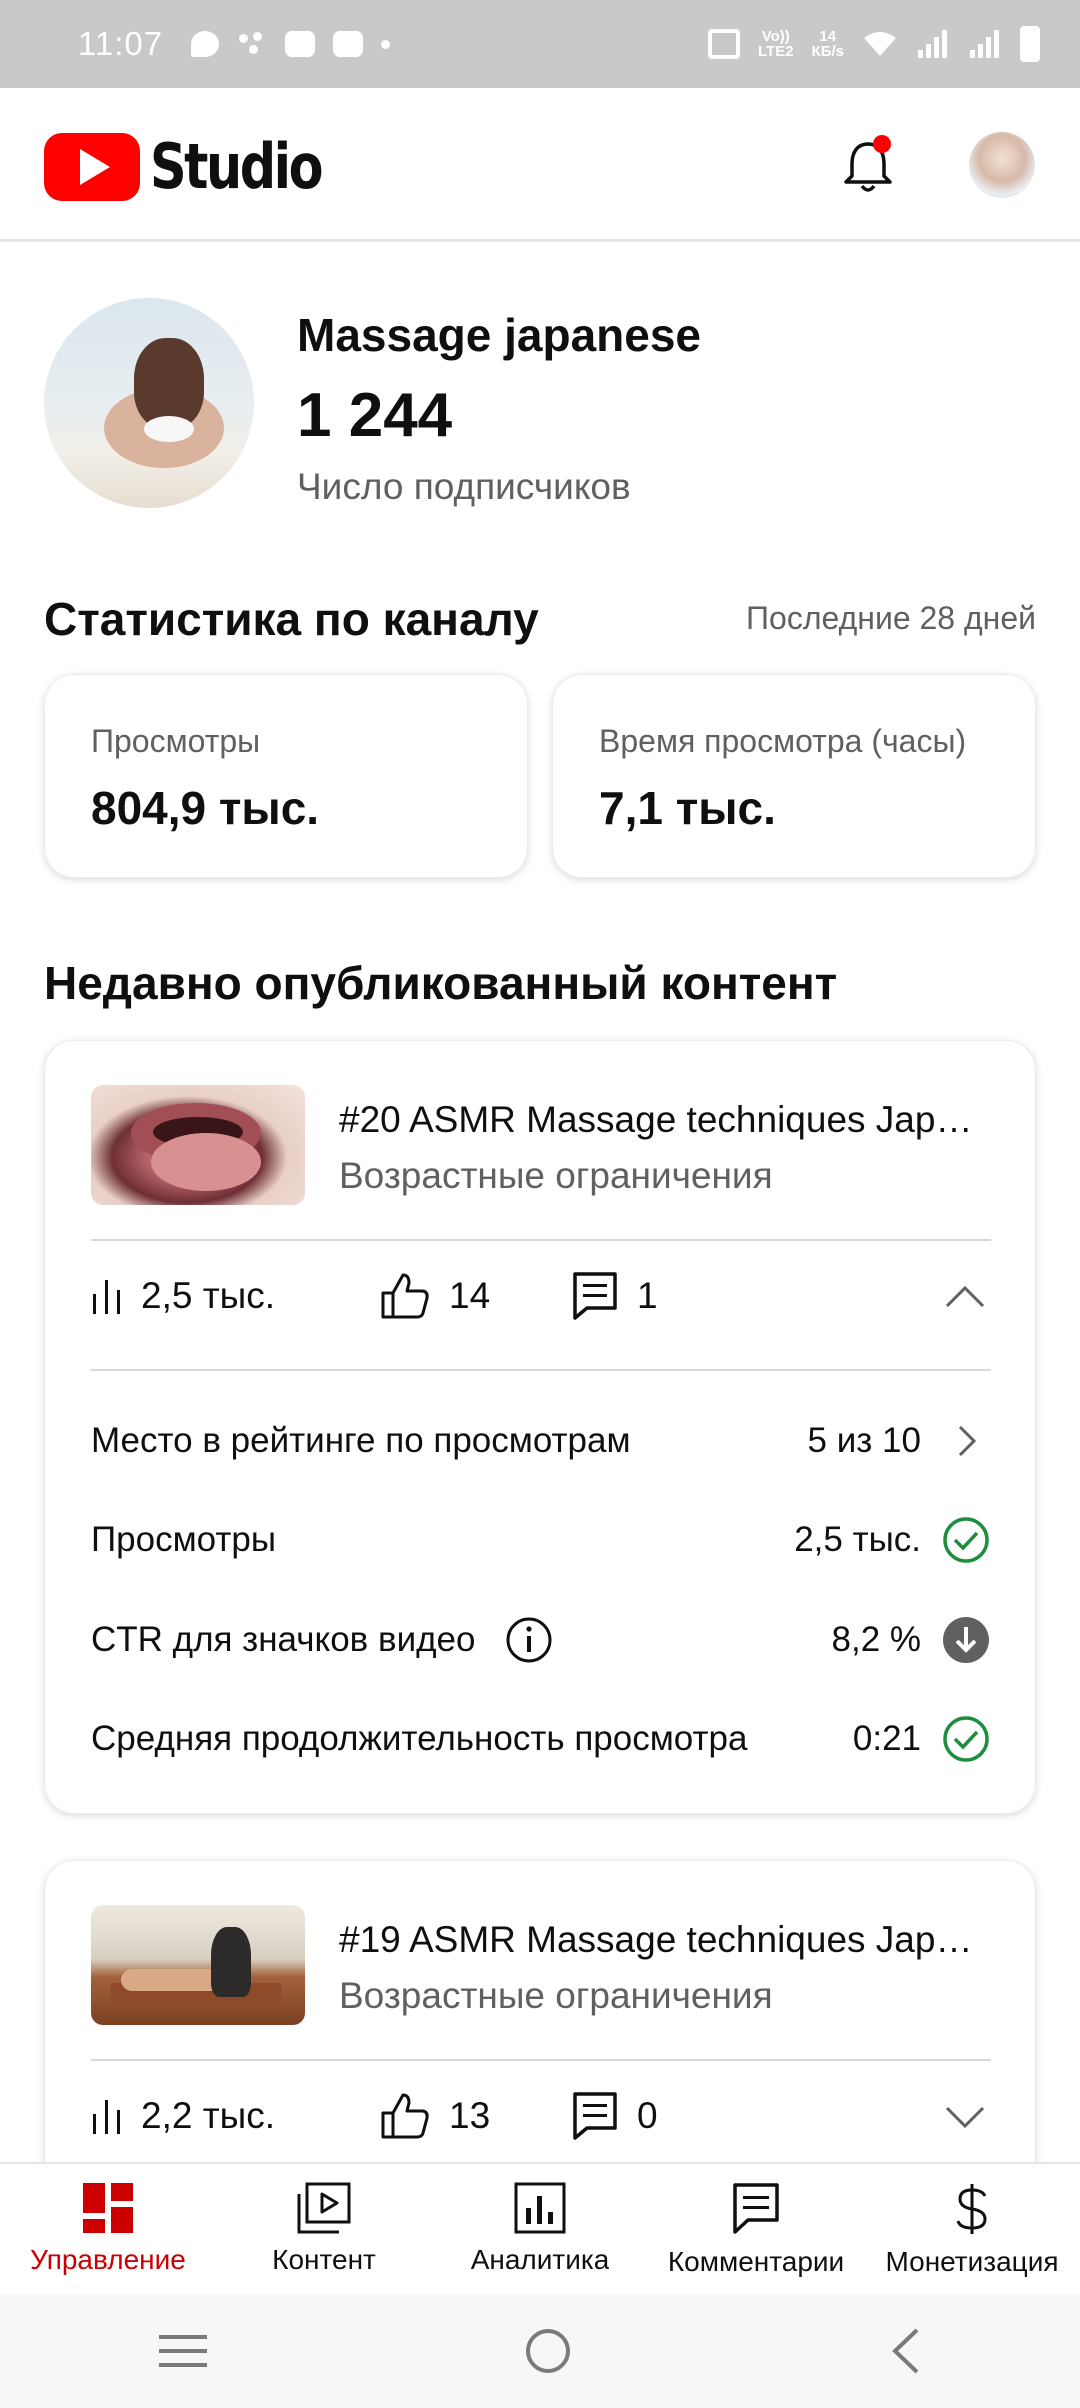  What do you see at coordinates (905, 2351) in the screenshot?
I see `back-icon` at bounding box center [905, 2351].